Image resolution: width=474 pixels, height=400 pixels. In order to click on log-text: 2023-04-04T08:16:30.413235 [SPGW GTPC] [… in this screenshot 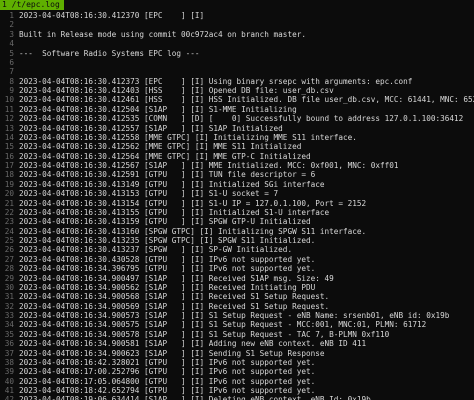, I will do `click(167, 240)`.